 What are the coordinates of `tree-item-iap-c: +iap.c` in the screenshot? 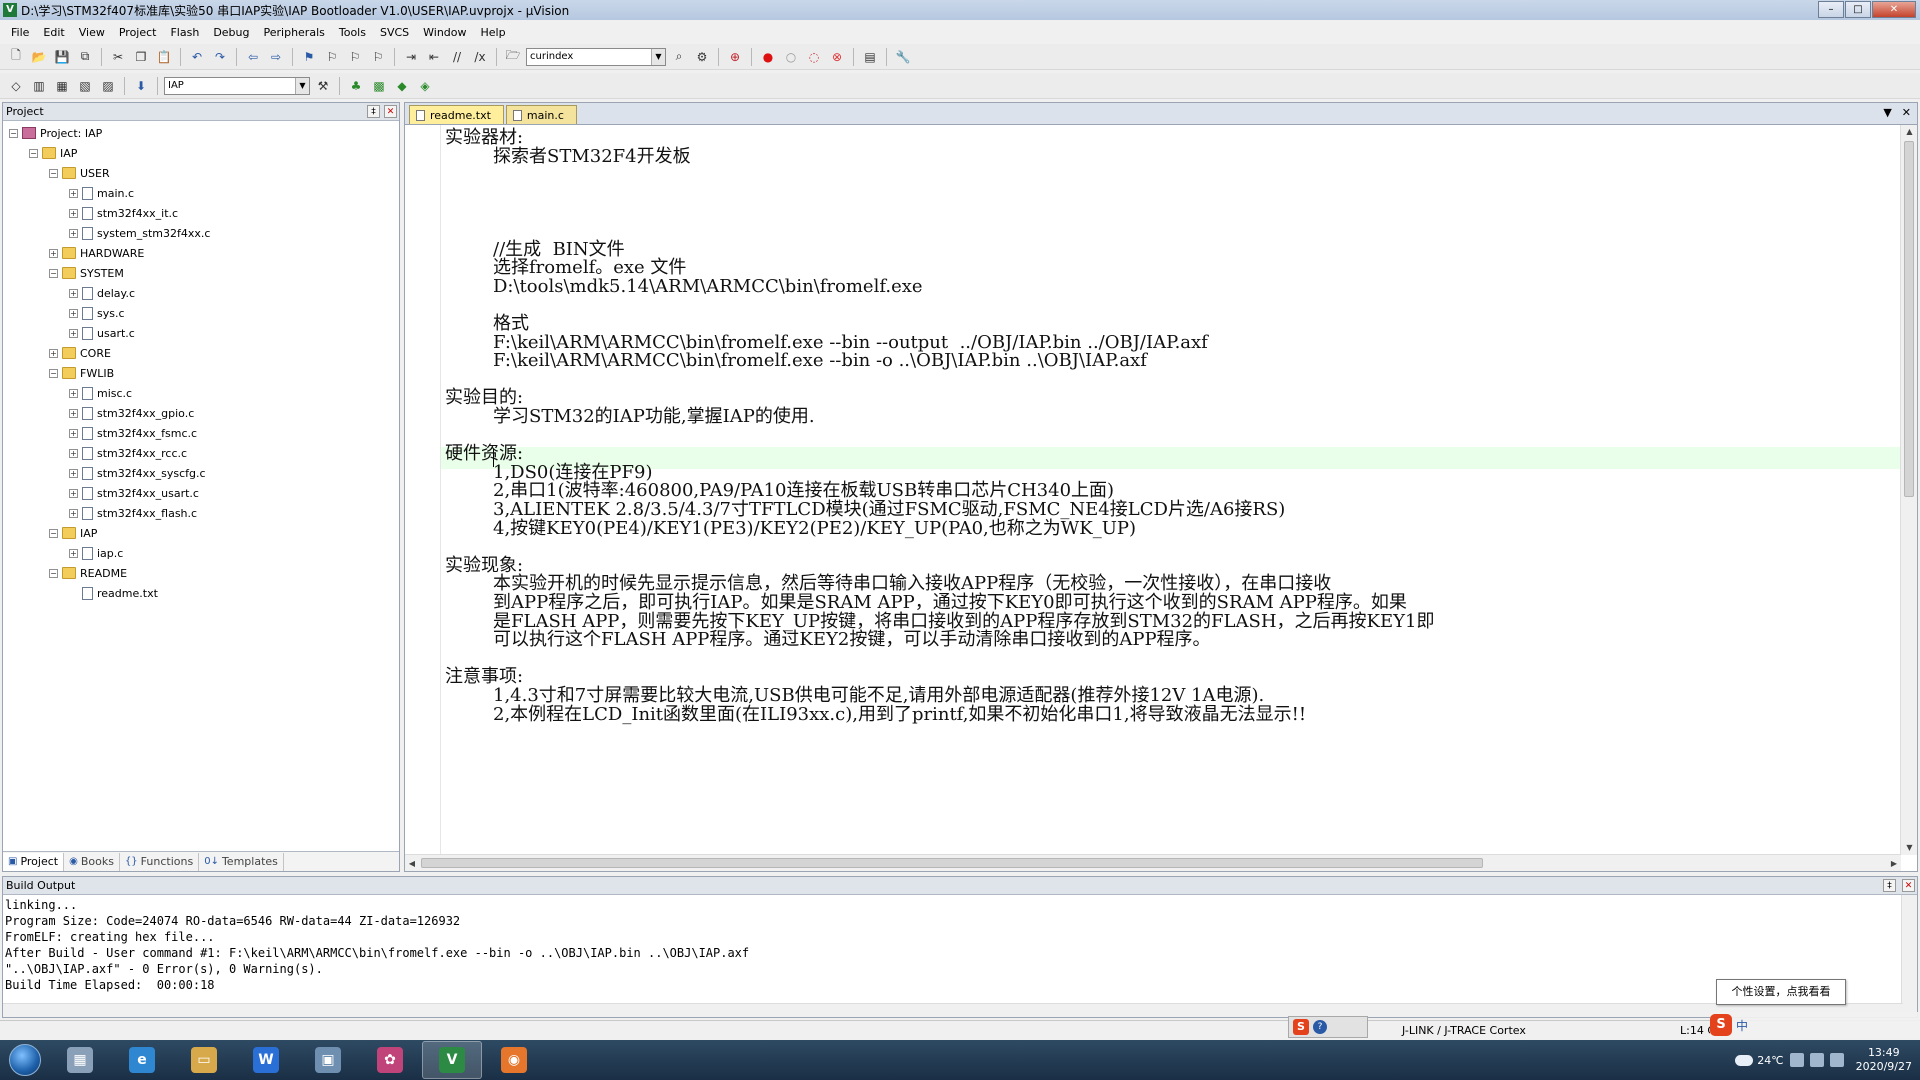 It's located at (96, 553).